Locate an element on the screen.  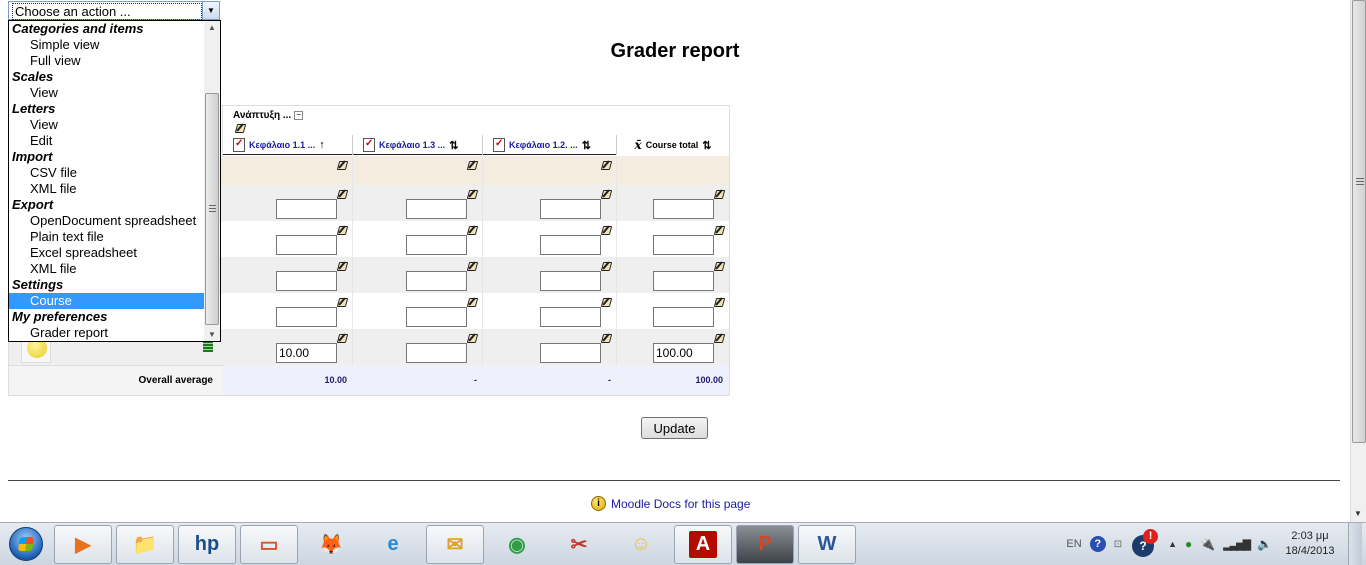
sort-asc-icon: ↑ is located at coordinates (322, 145).